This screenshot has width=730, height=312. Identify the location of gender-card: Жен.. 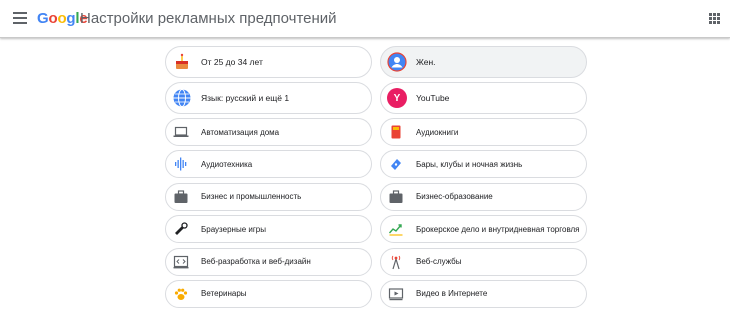
(483, 62).